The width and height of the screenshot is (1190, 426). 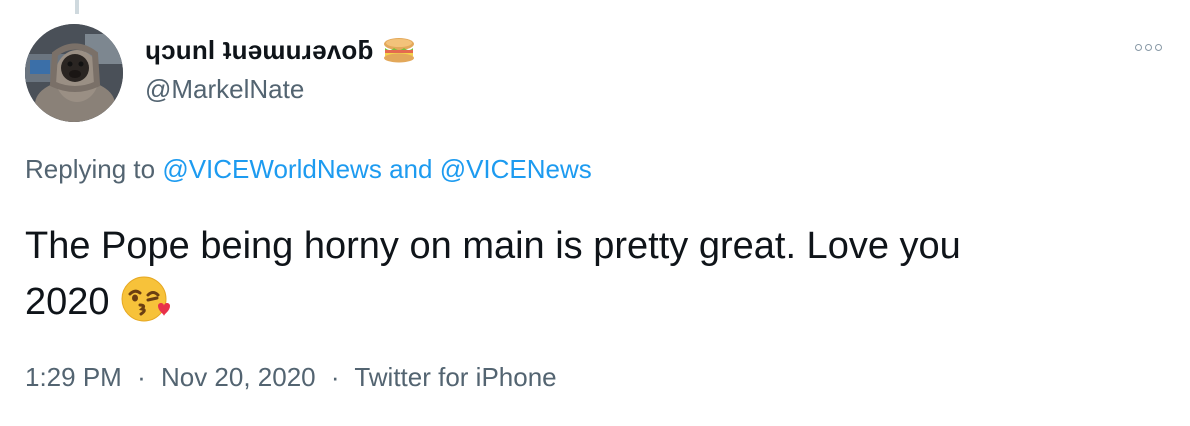 What do you see at coordinates (90, 169) in the screenshot?
I see `replying-to-label: Replying to` at bounding box center [90, 169].